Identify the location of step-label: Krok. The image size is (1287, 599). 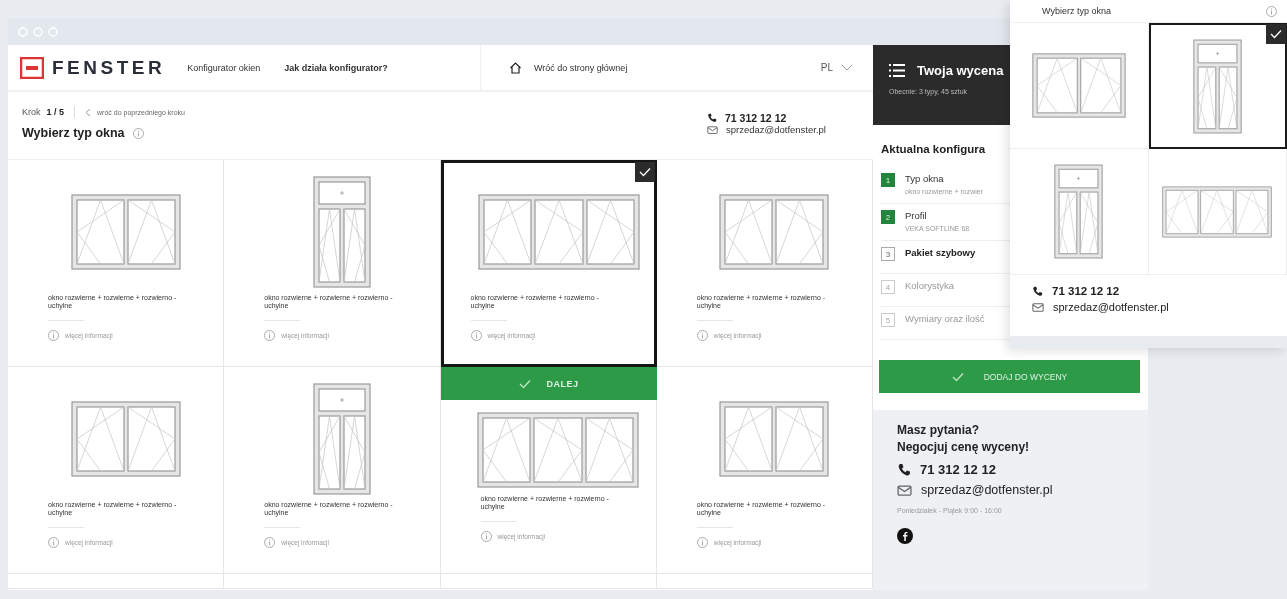
(31, 112).